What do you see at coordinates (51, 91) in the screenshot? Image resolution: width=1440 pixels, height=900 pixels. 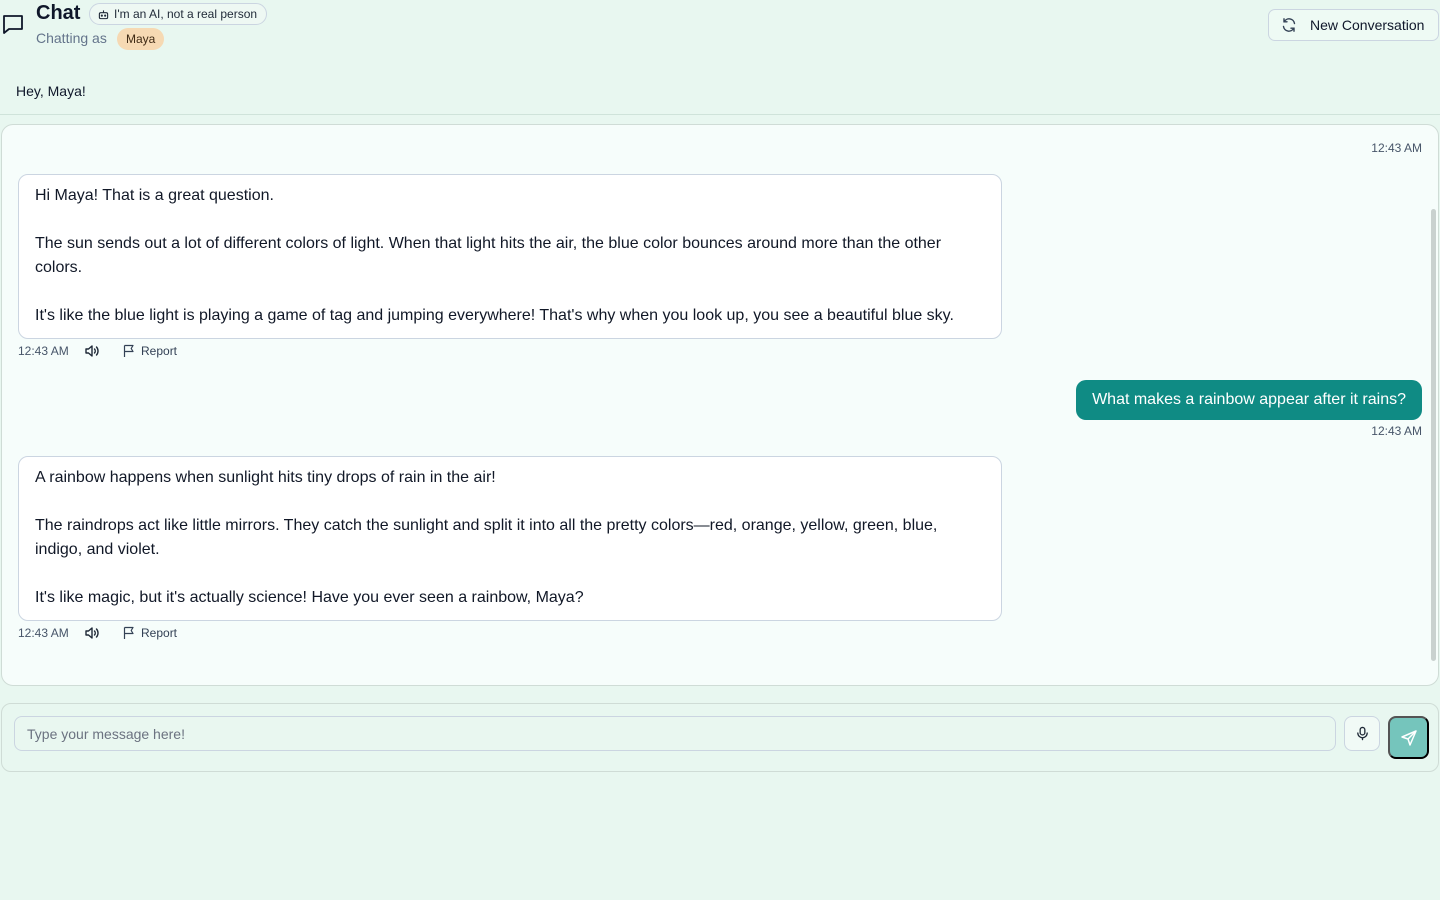 I see `greeting: Hey, Maya!` at bounding box center [51, 91].